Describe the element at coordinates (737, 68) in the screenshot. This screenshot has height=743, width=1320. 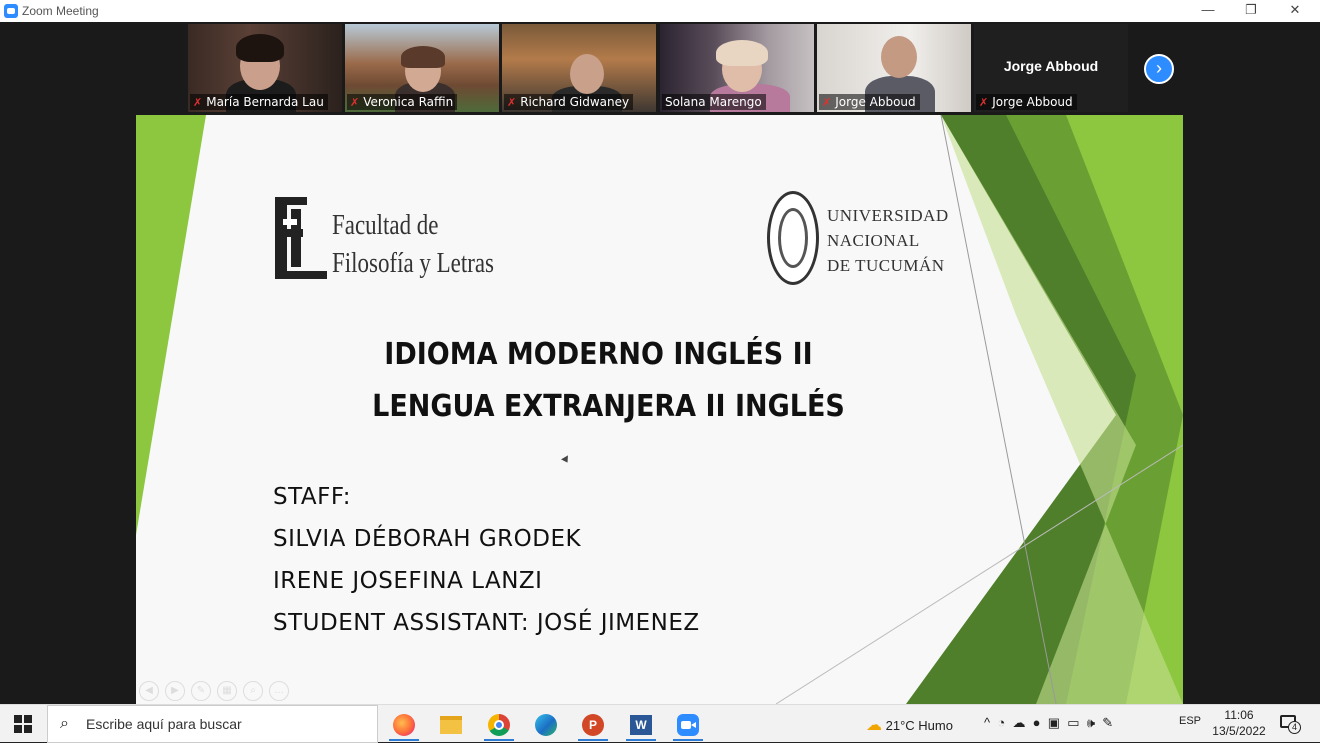
I see `participant-tile: Solana Marengo` at that location.